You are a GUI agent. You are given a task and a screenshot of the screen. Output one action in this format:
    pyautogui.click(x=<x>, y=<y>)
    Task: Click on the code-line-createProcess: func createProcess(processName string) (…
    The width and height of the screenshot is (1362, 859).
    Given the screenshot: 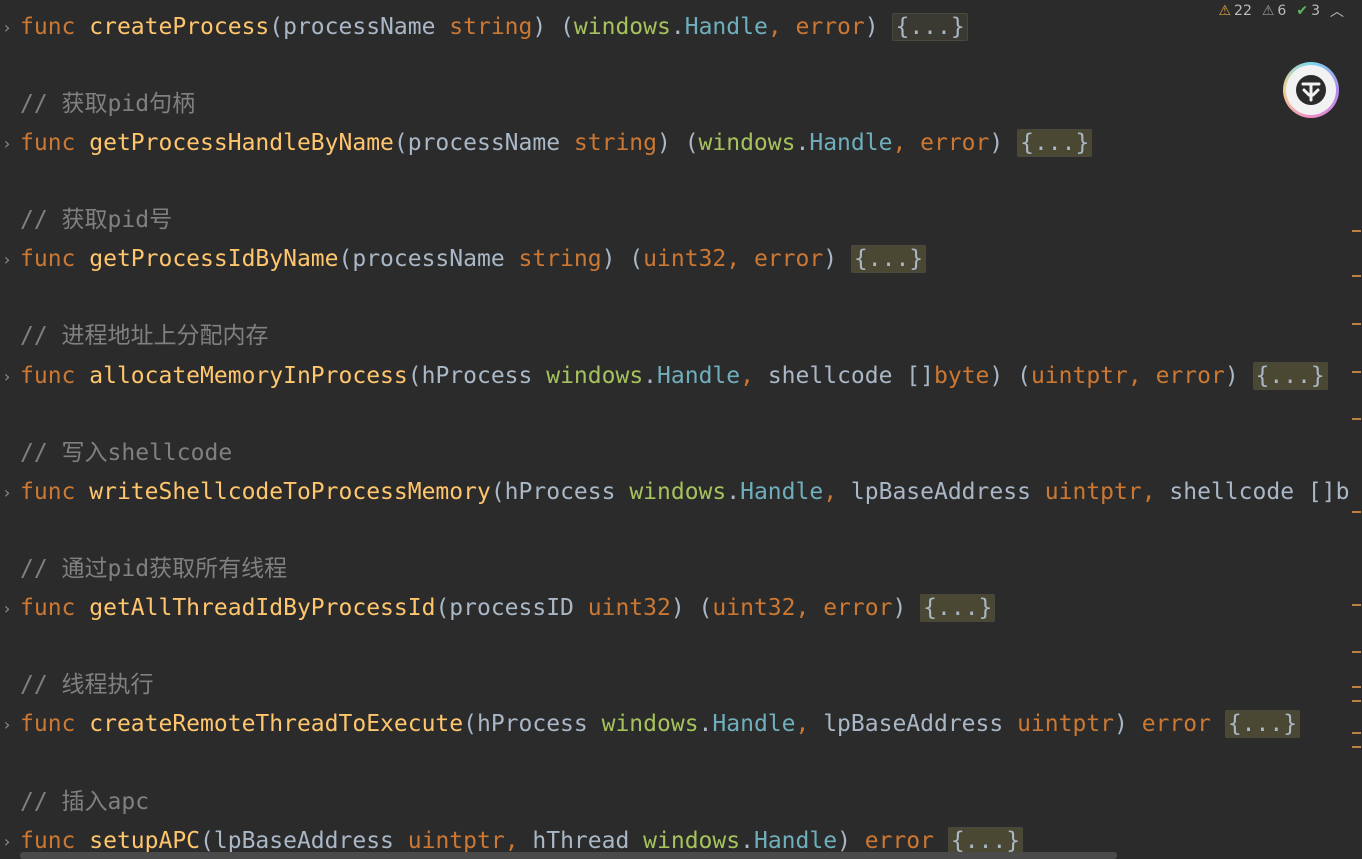 What is the action you would take?
    pyautogui.click(x=494, y=27)
    